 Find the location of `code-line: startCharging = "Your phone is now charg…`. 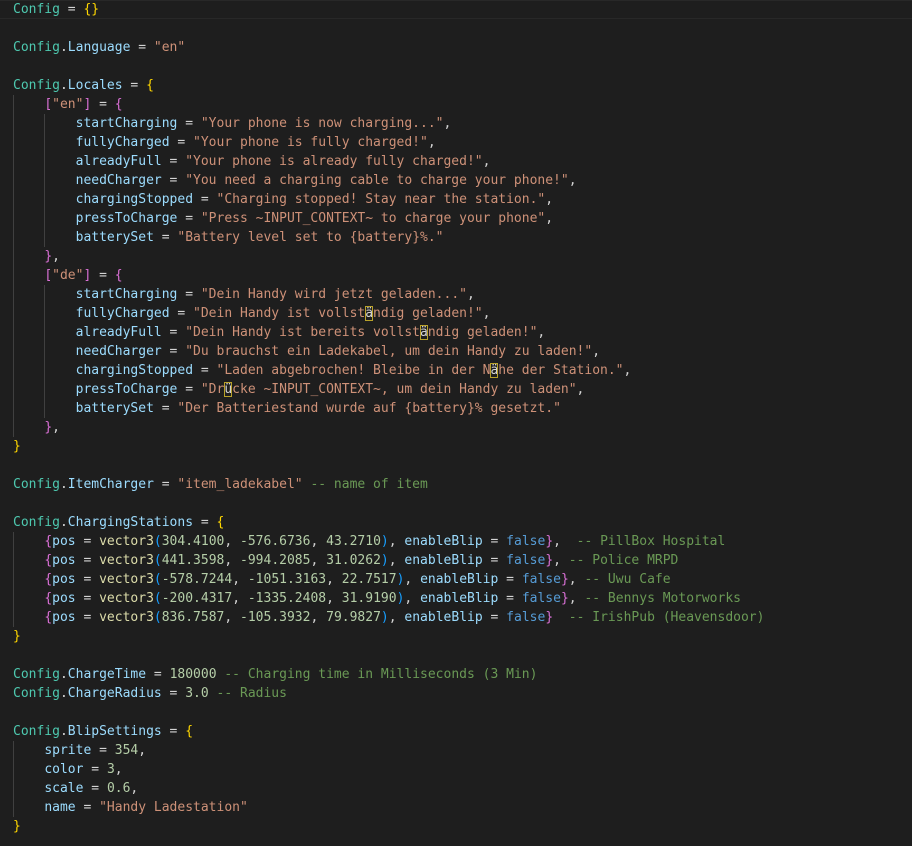

code-line: startCharging = "Your phone is now charg… is located at coordinates (462, 123).